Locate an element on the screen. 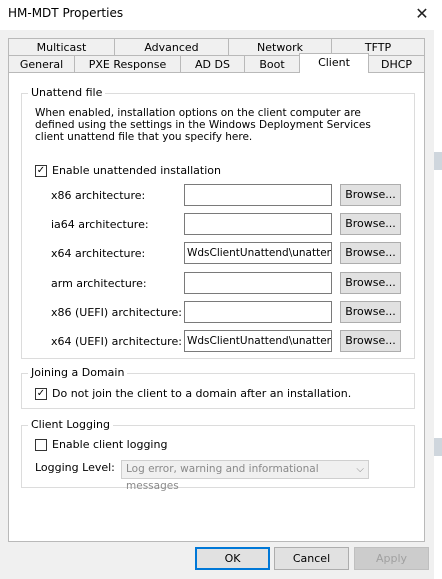  x64-uefi-arch-input: WdsClientUnattend\unattend.xml is located at coordinates (258, 341).